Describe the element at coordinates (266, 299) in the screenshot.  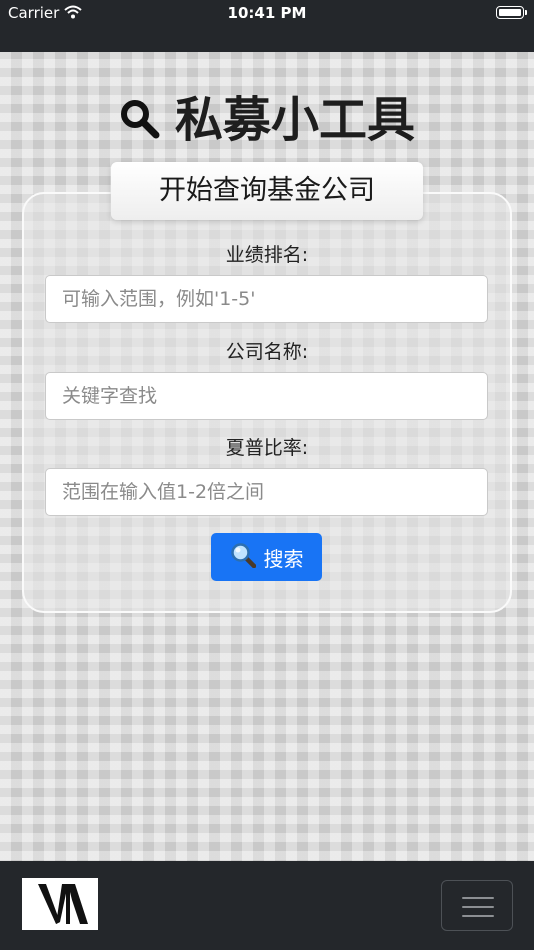
I see `rank-input` at that location.